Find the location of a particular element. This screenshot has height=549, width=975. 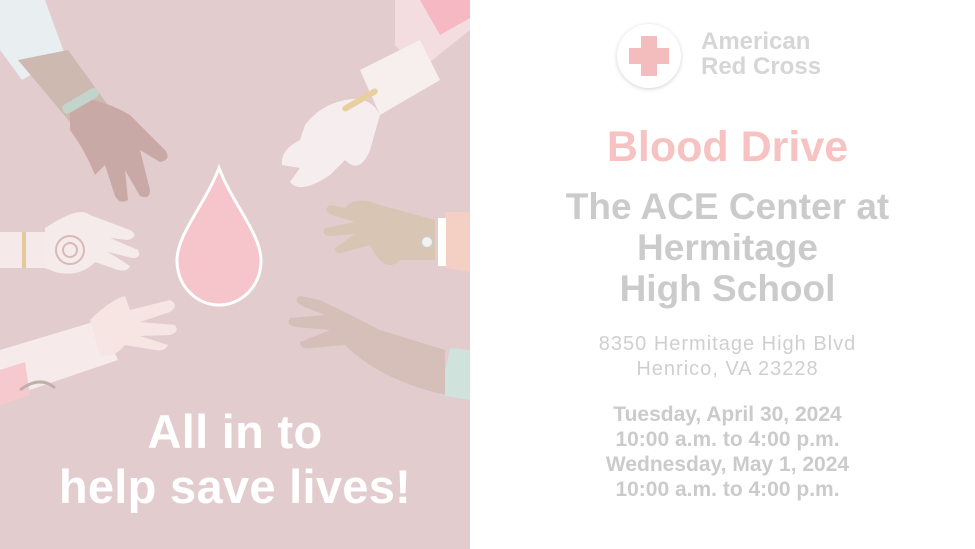

red-cross-logo: American Red Cross is located at coordinates (737, 56).